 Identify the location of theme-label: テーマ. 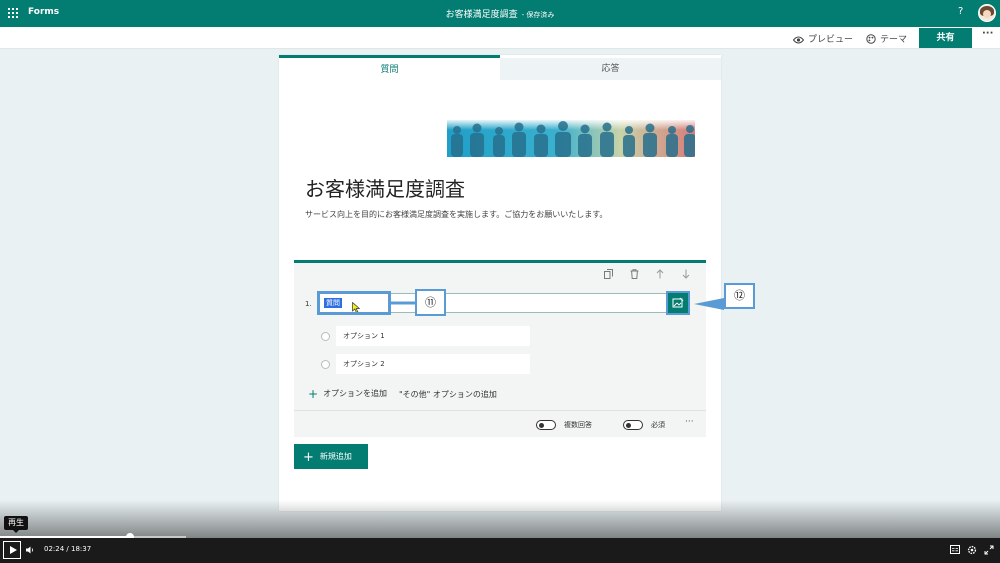
(894, 40).